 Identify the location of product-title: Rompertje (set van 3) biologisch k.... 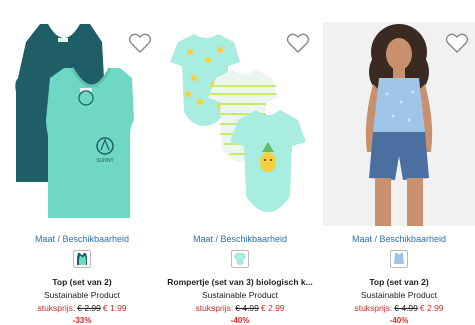
(240, 282).